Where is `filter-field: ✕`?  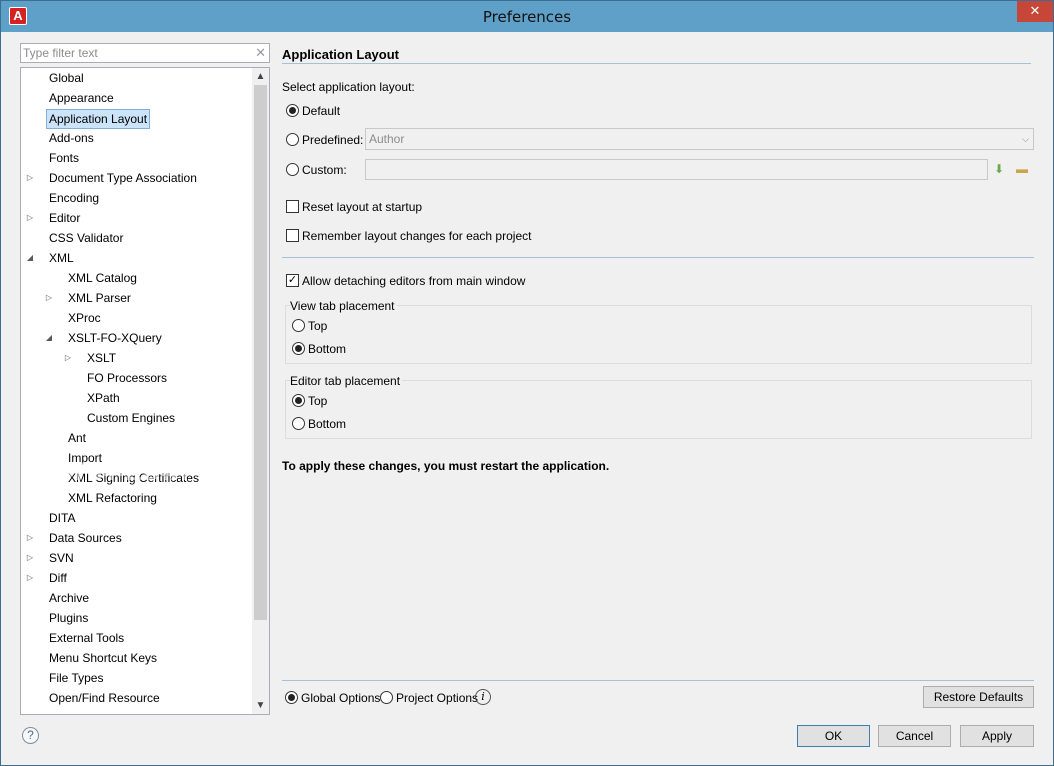 filter-field: ✕ is located at coordinates (145, 53).